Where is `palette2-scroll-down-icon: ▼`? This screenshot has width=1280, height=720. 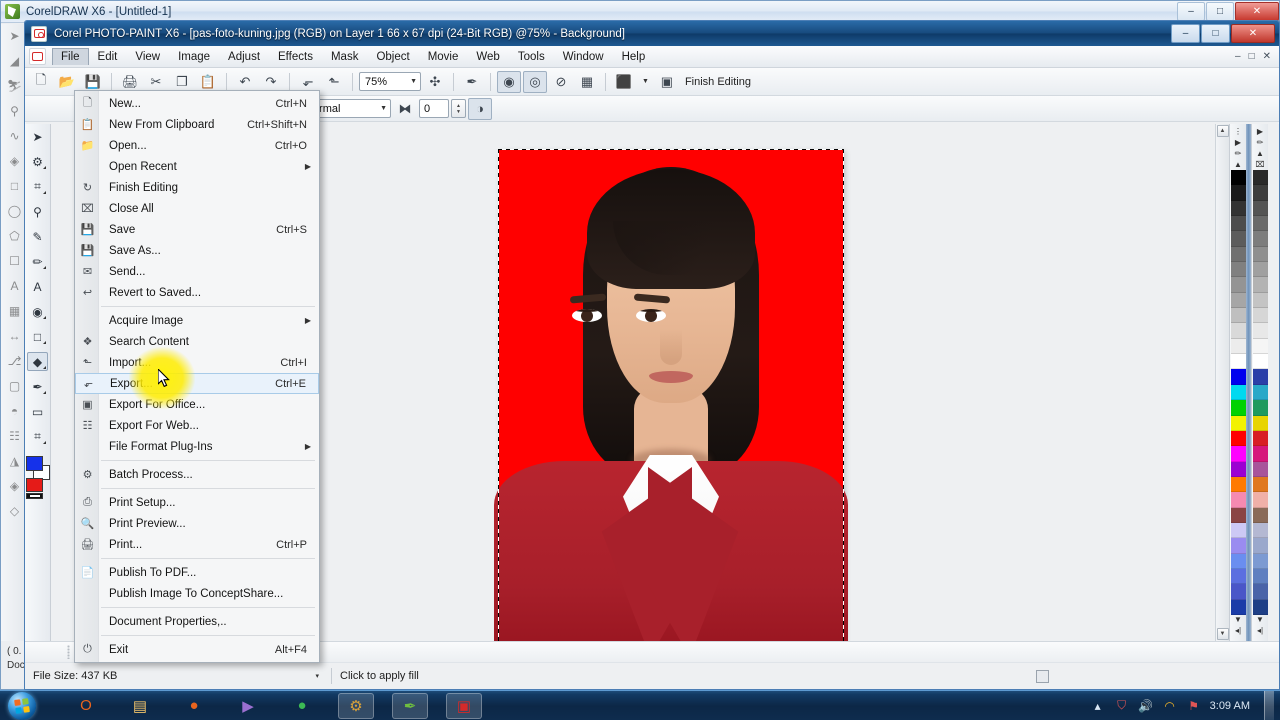 palette2-scroll-down-icon: ▼ is located at coordinates (1260, 619).